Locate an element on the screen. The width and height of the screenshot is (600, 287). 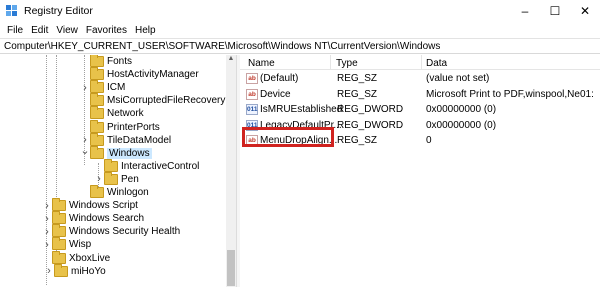
value-row: ab (Default) REG_SZ (value not set) is located at coordinates (420, 79).